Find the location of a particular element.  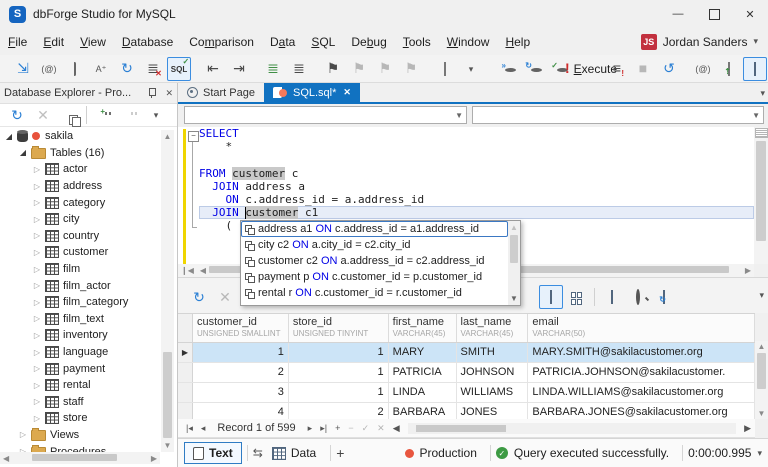

code-line: FROM customer c is located at coordinates (476, 173).